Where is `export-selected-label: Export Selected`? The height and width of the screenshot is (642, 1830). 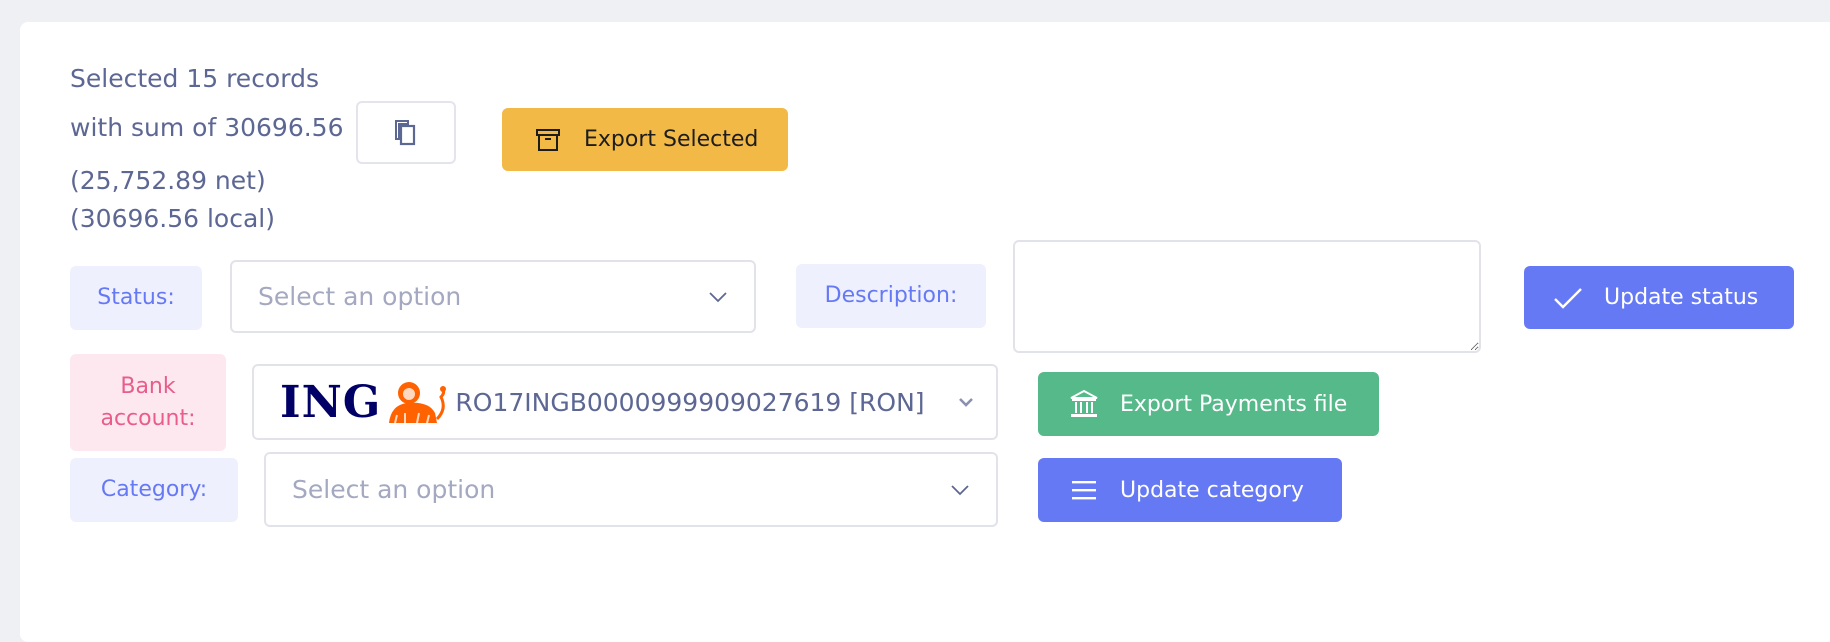
export-selected-label: Export Selected is located at coordinates (671, 139).